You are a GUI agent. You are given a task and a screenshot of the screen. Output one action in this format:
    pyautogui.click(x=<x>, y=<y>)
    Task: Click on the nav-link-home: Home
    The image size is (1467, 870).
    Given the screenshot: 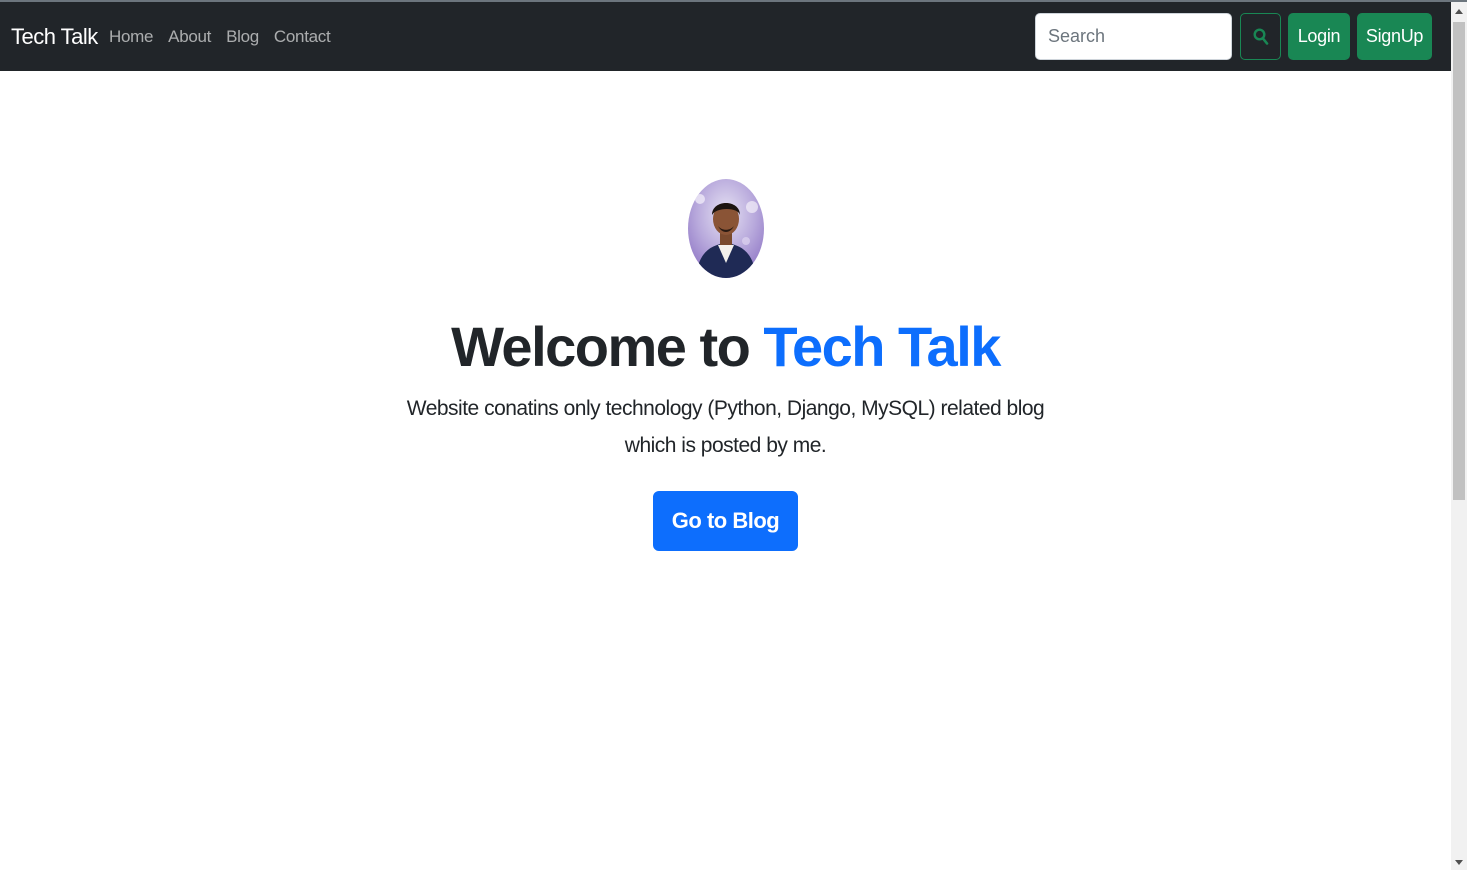 What is the action you would take?
    pyautogui.click(x=131, y=37)
    